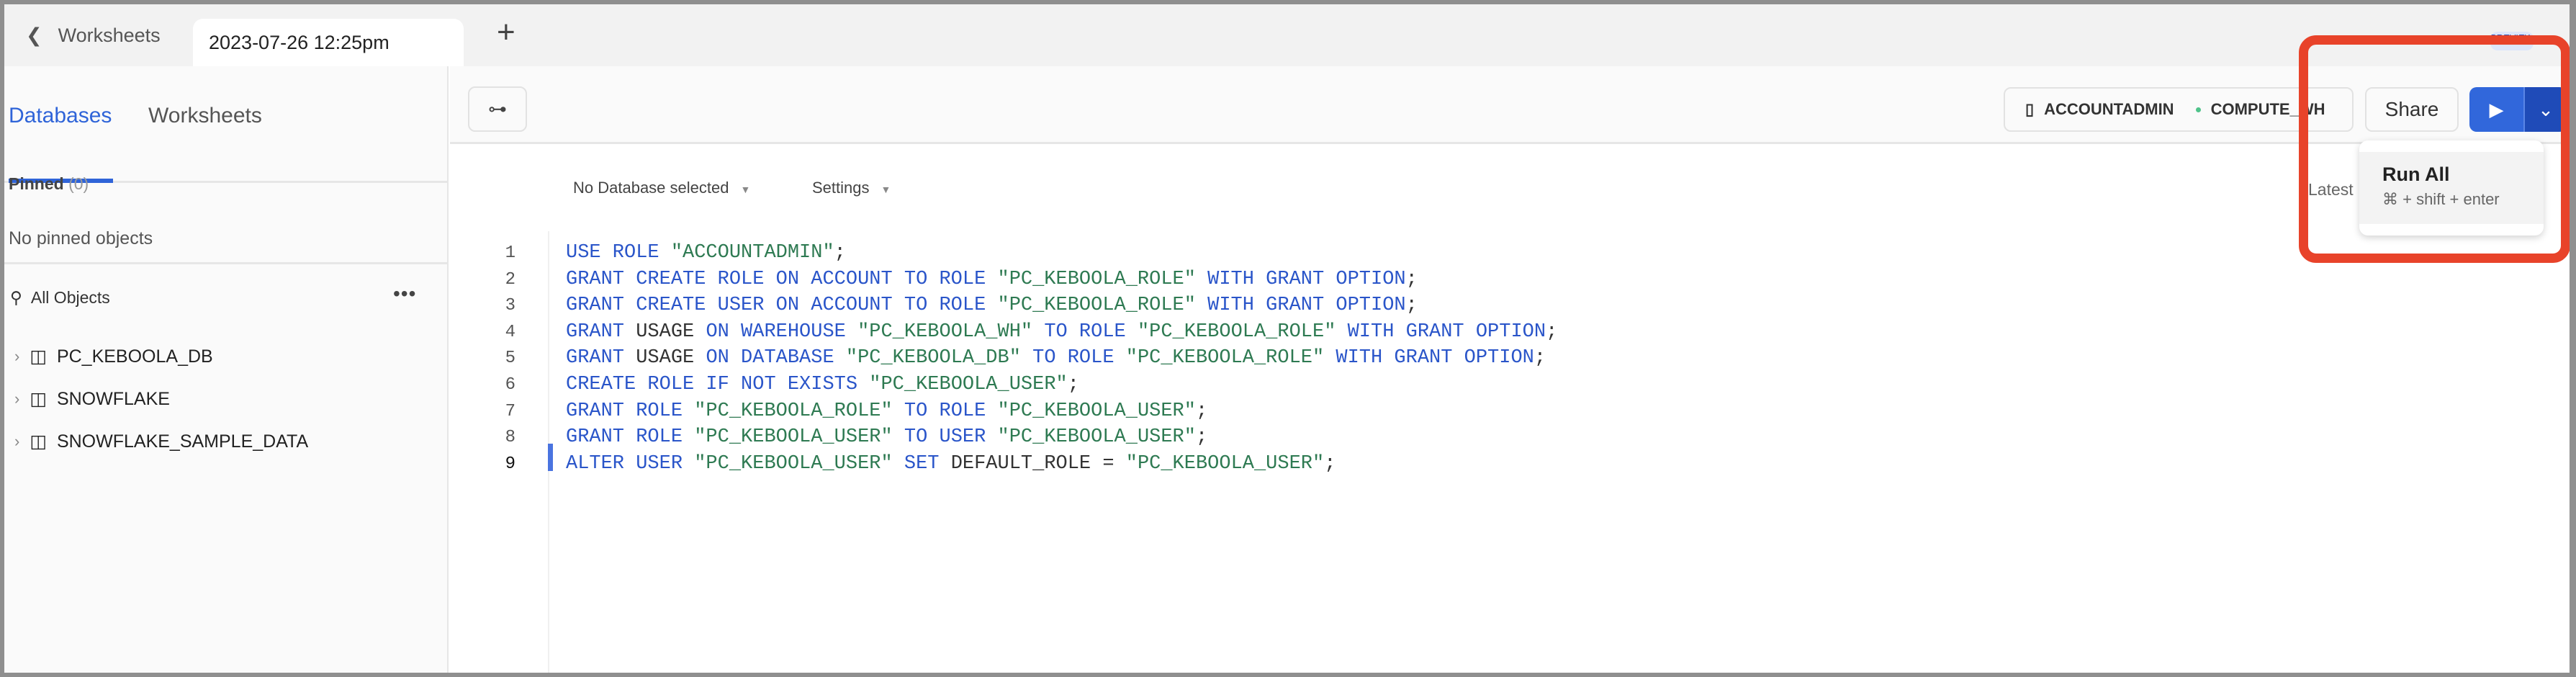 Image resolution: width=2576 pixels, height=677 pixels. I want to click on code-token-kw: GRANT CREATE ROLE ON ACCOUNT TO ROLE, so click(782, 279).